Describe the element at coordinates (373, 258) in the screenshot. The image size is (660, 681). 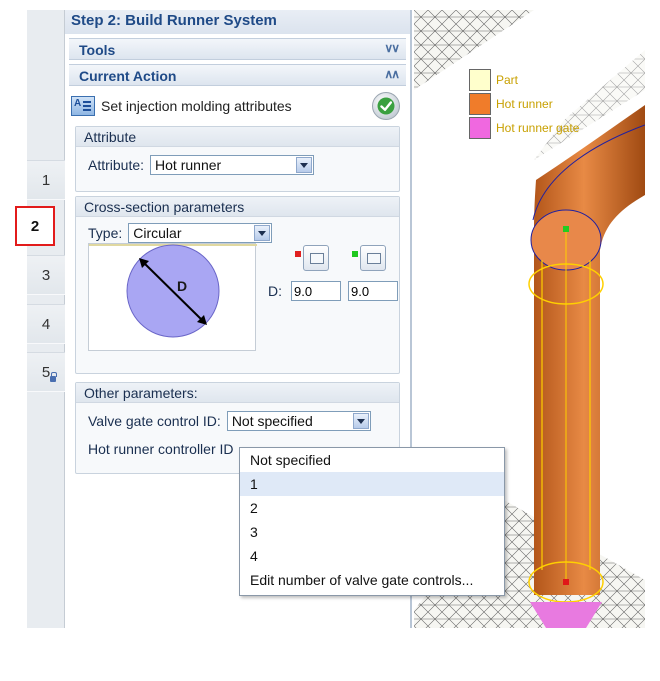
I see `pick-end-diameter-button` at that location.